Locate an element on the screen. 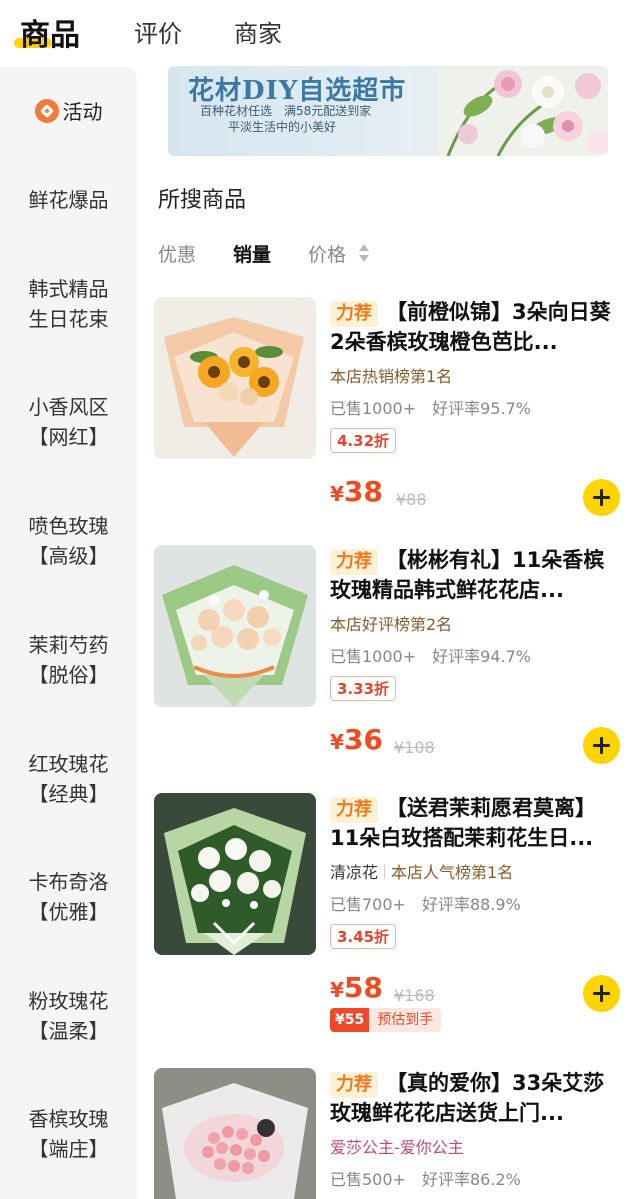 Image resolution: width=640 pixels, height=1199 pixels. product-price: ¥58 is located at coordinates (356, 987).